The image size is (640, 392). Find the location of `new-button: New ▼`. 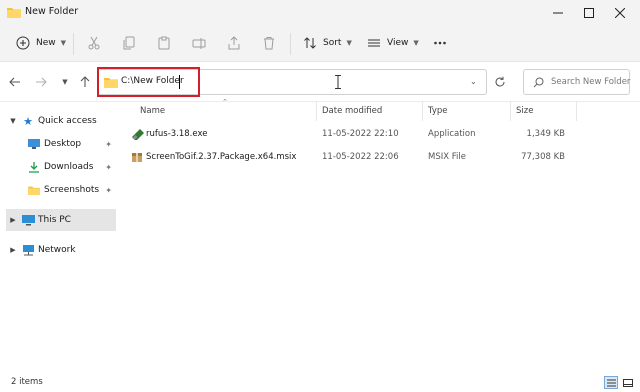

new-button: New ▼ is located at coordinates (40, 43).